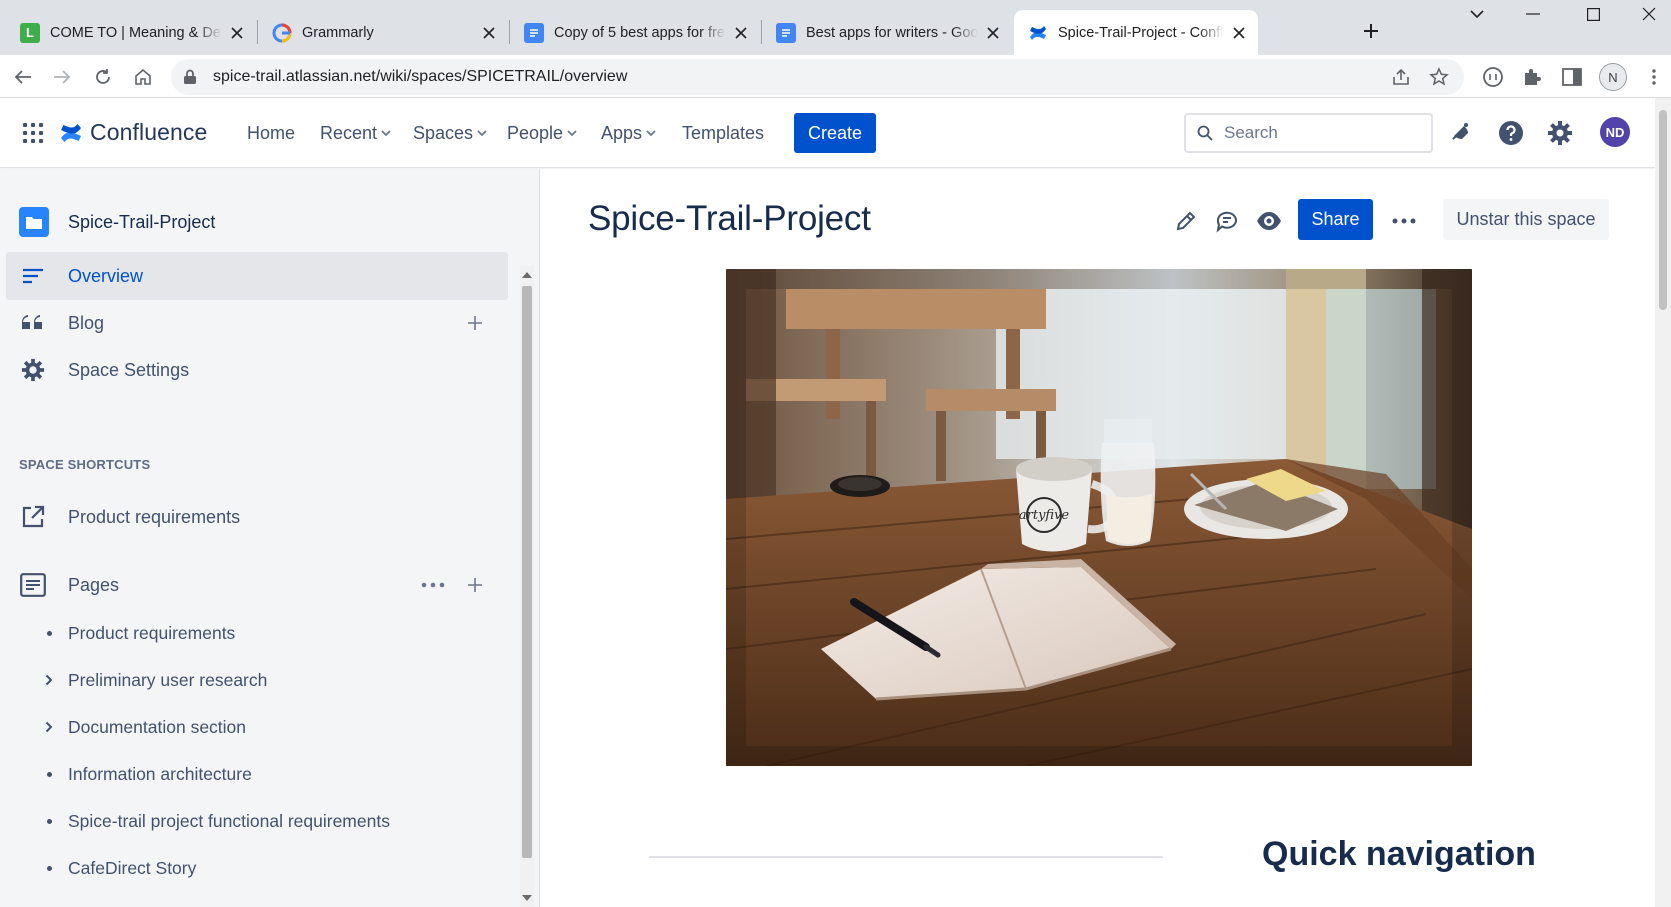 This screenshot has width=1671, height=907. What do you see at coordinates (168, 679) in the screenshot?
I see `page-label: Preliminary user research` at bounding box center [168, 679].